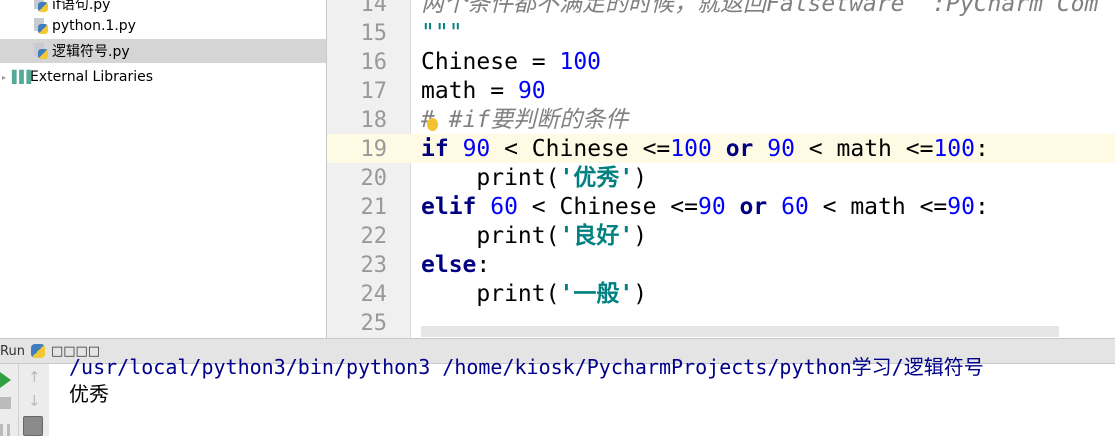 This screenshot has height=436, width=1115. Describe the element at coordinates (374, 33) in the screenshot. I see `line-number: 15` at that location.